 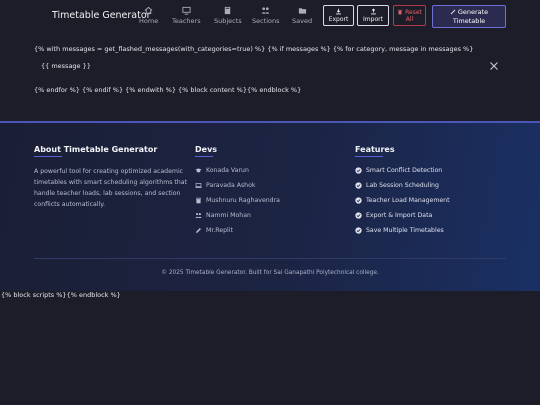 I want to click on dev-item: Paravada Ashok, so click(x=225, y=185).